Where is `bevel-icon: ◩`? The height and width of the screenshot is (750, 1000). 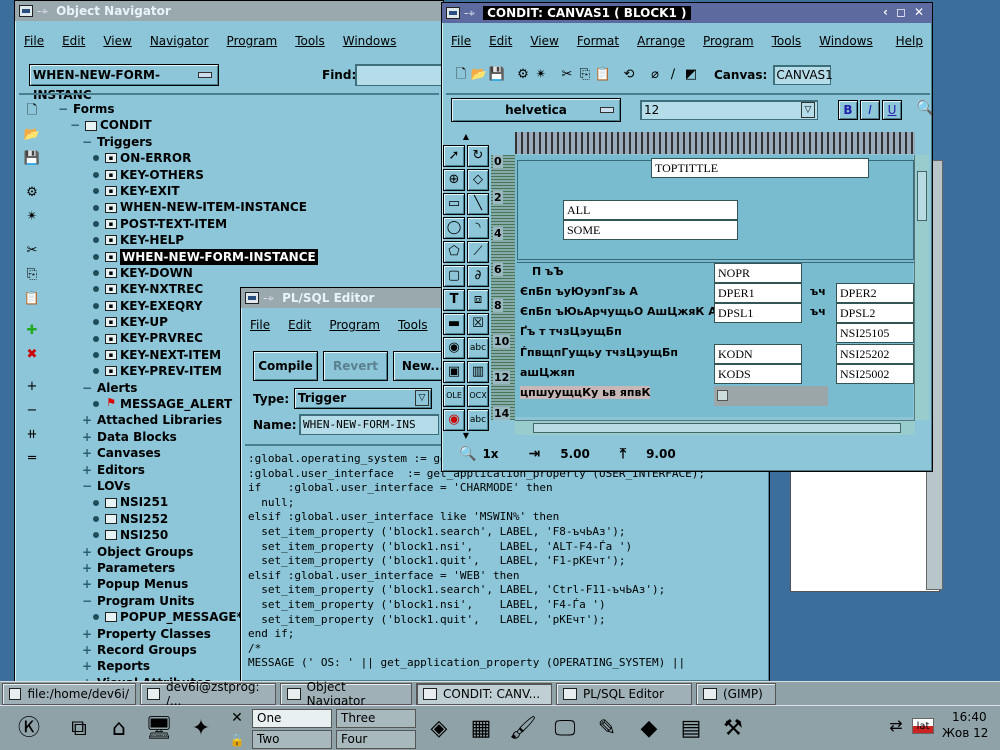 bevel-icon: ◩ is located at coordinates (691, 75).